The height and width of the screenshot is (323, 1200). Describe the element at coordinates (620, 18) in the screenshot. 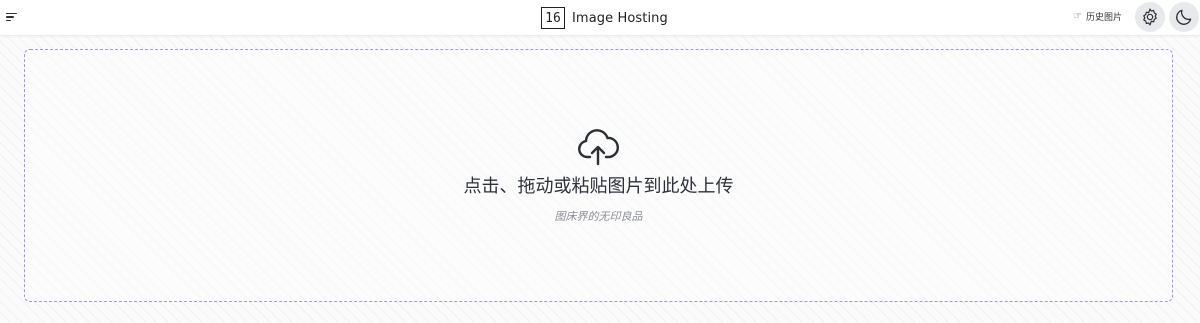

I see `app-name: Image Hosting` at that location.